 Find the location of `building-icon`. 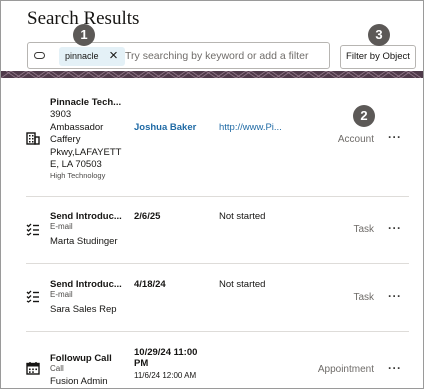

building-icon is located at coordinates (33, 138).